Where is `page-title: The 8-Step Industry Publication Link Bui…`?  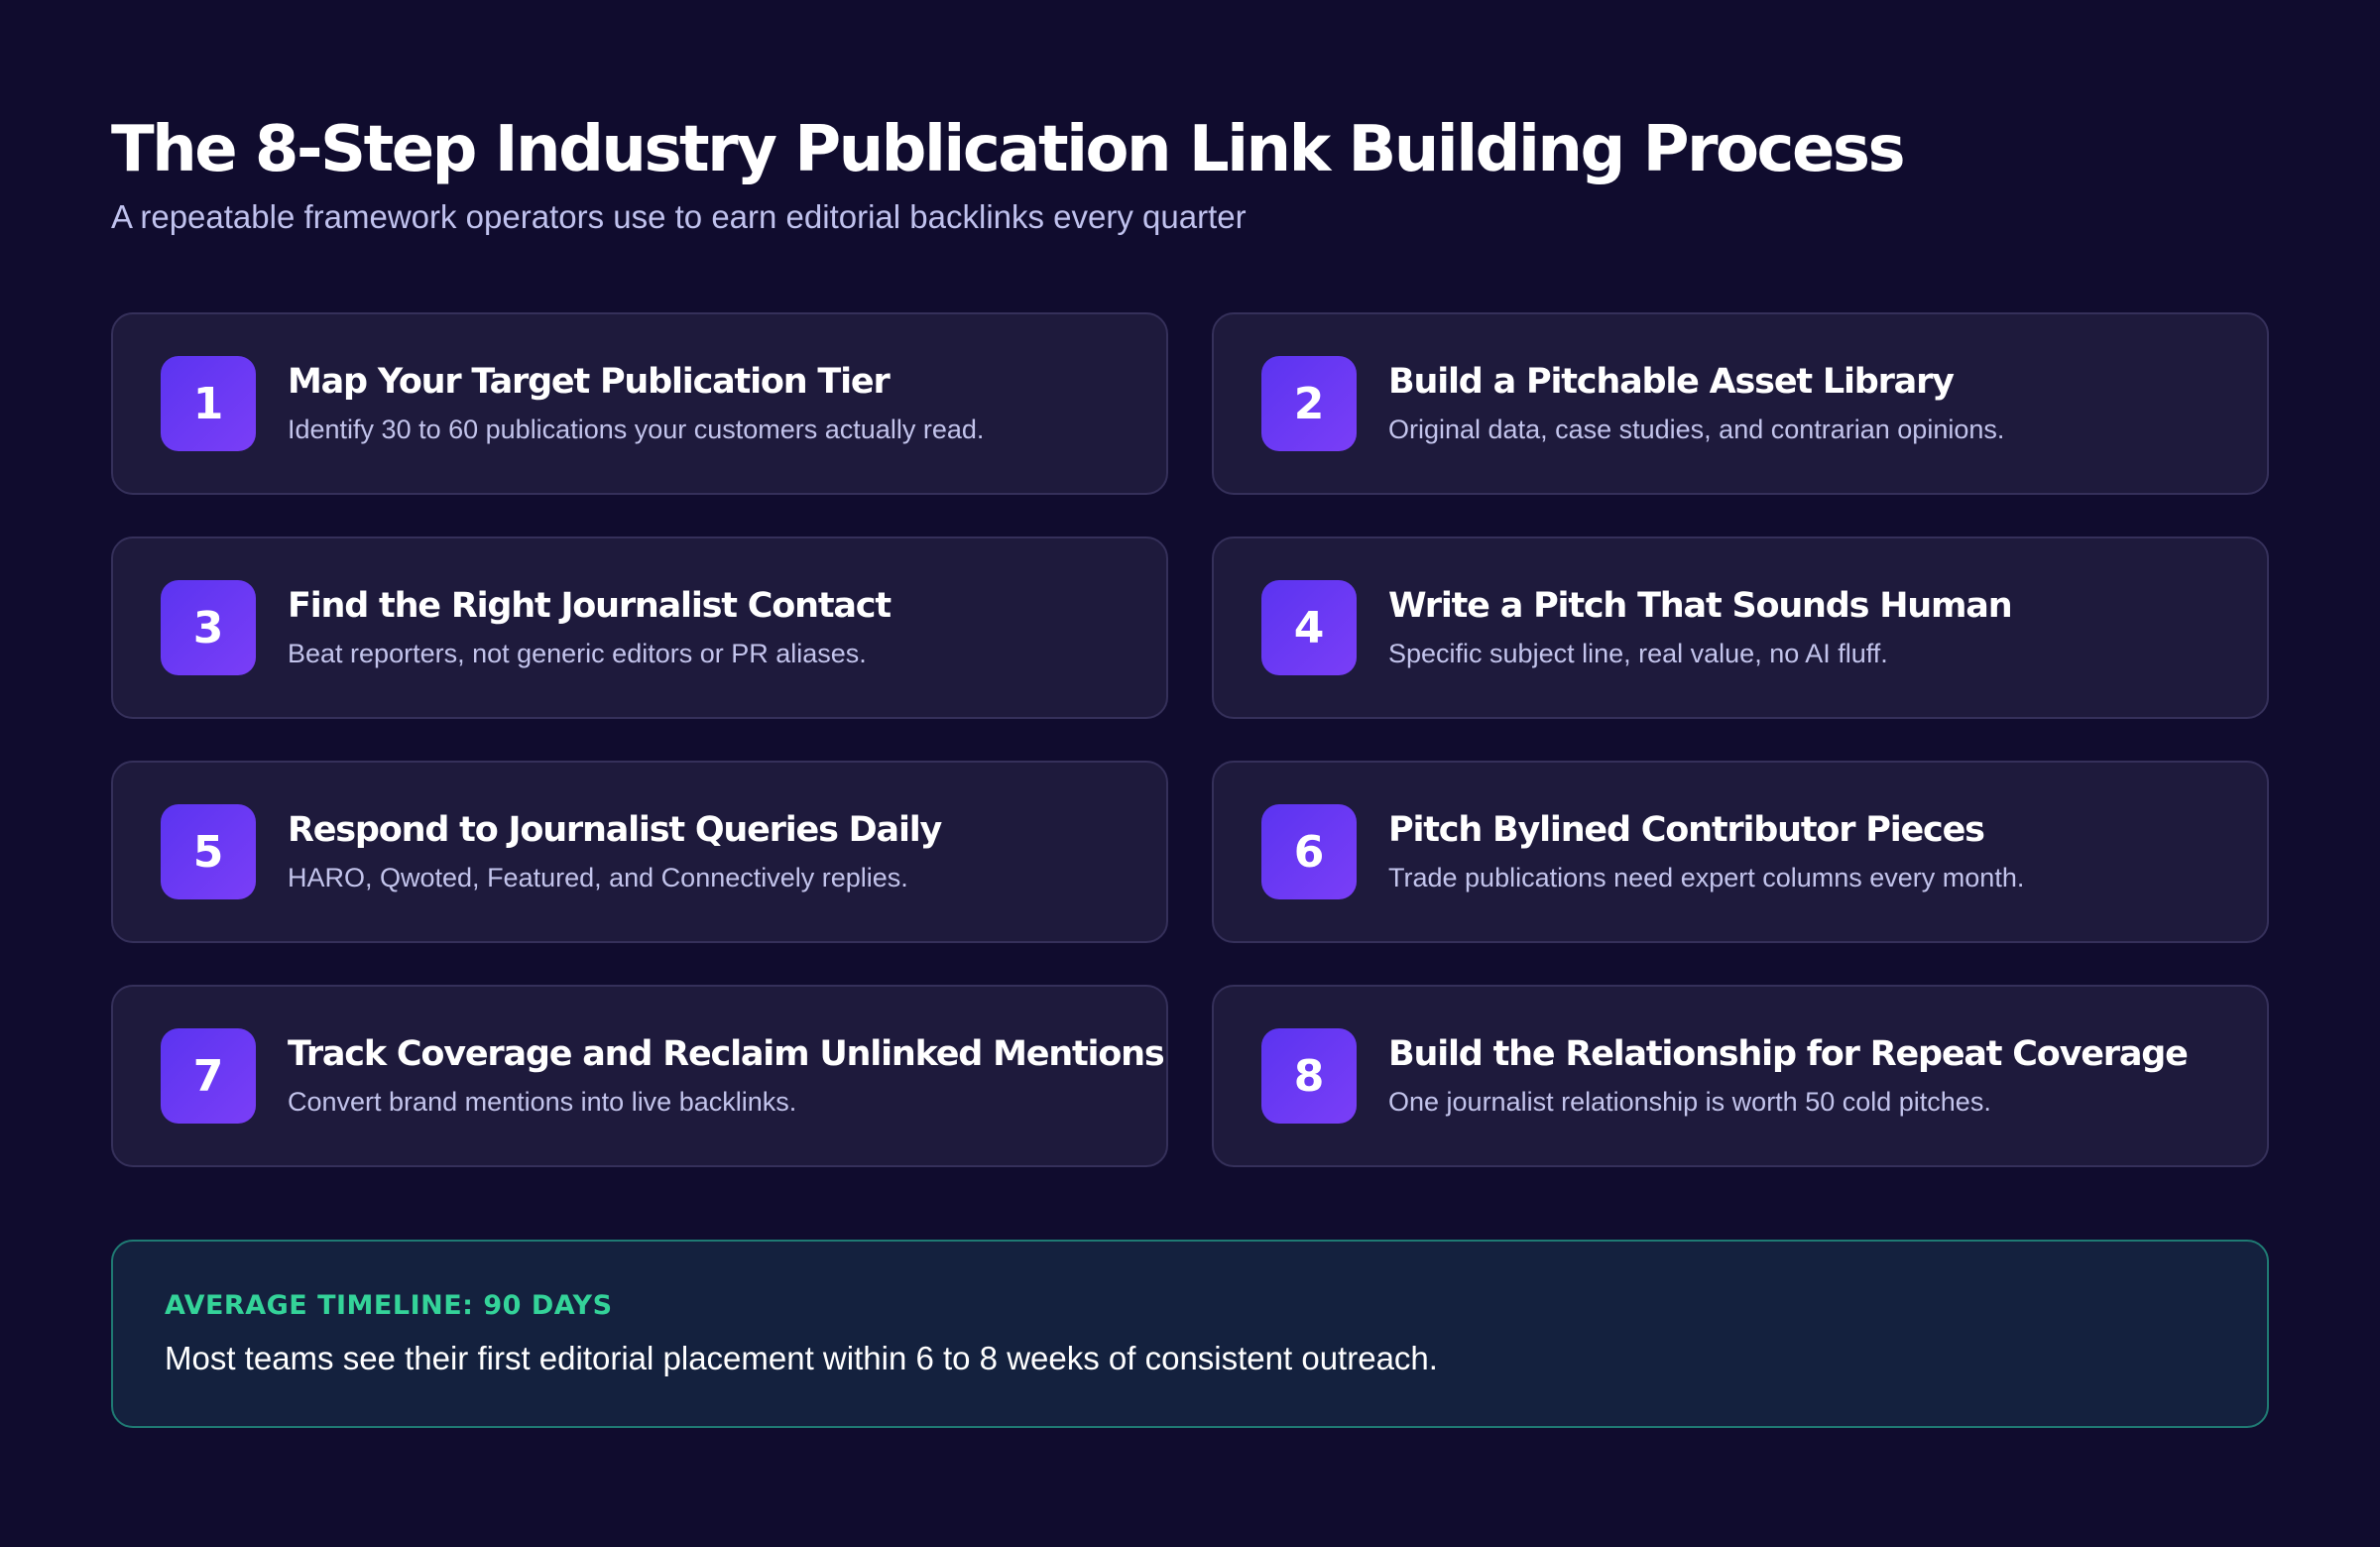 page-title: The 8-Step Industry Publication Link Bui… is located at coordinates (1008, 149).